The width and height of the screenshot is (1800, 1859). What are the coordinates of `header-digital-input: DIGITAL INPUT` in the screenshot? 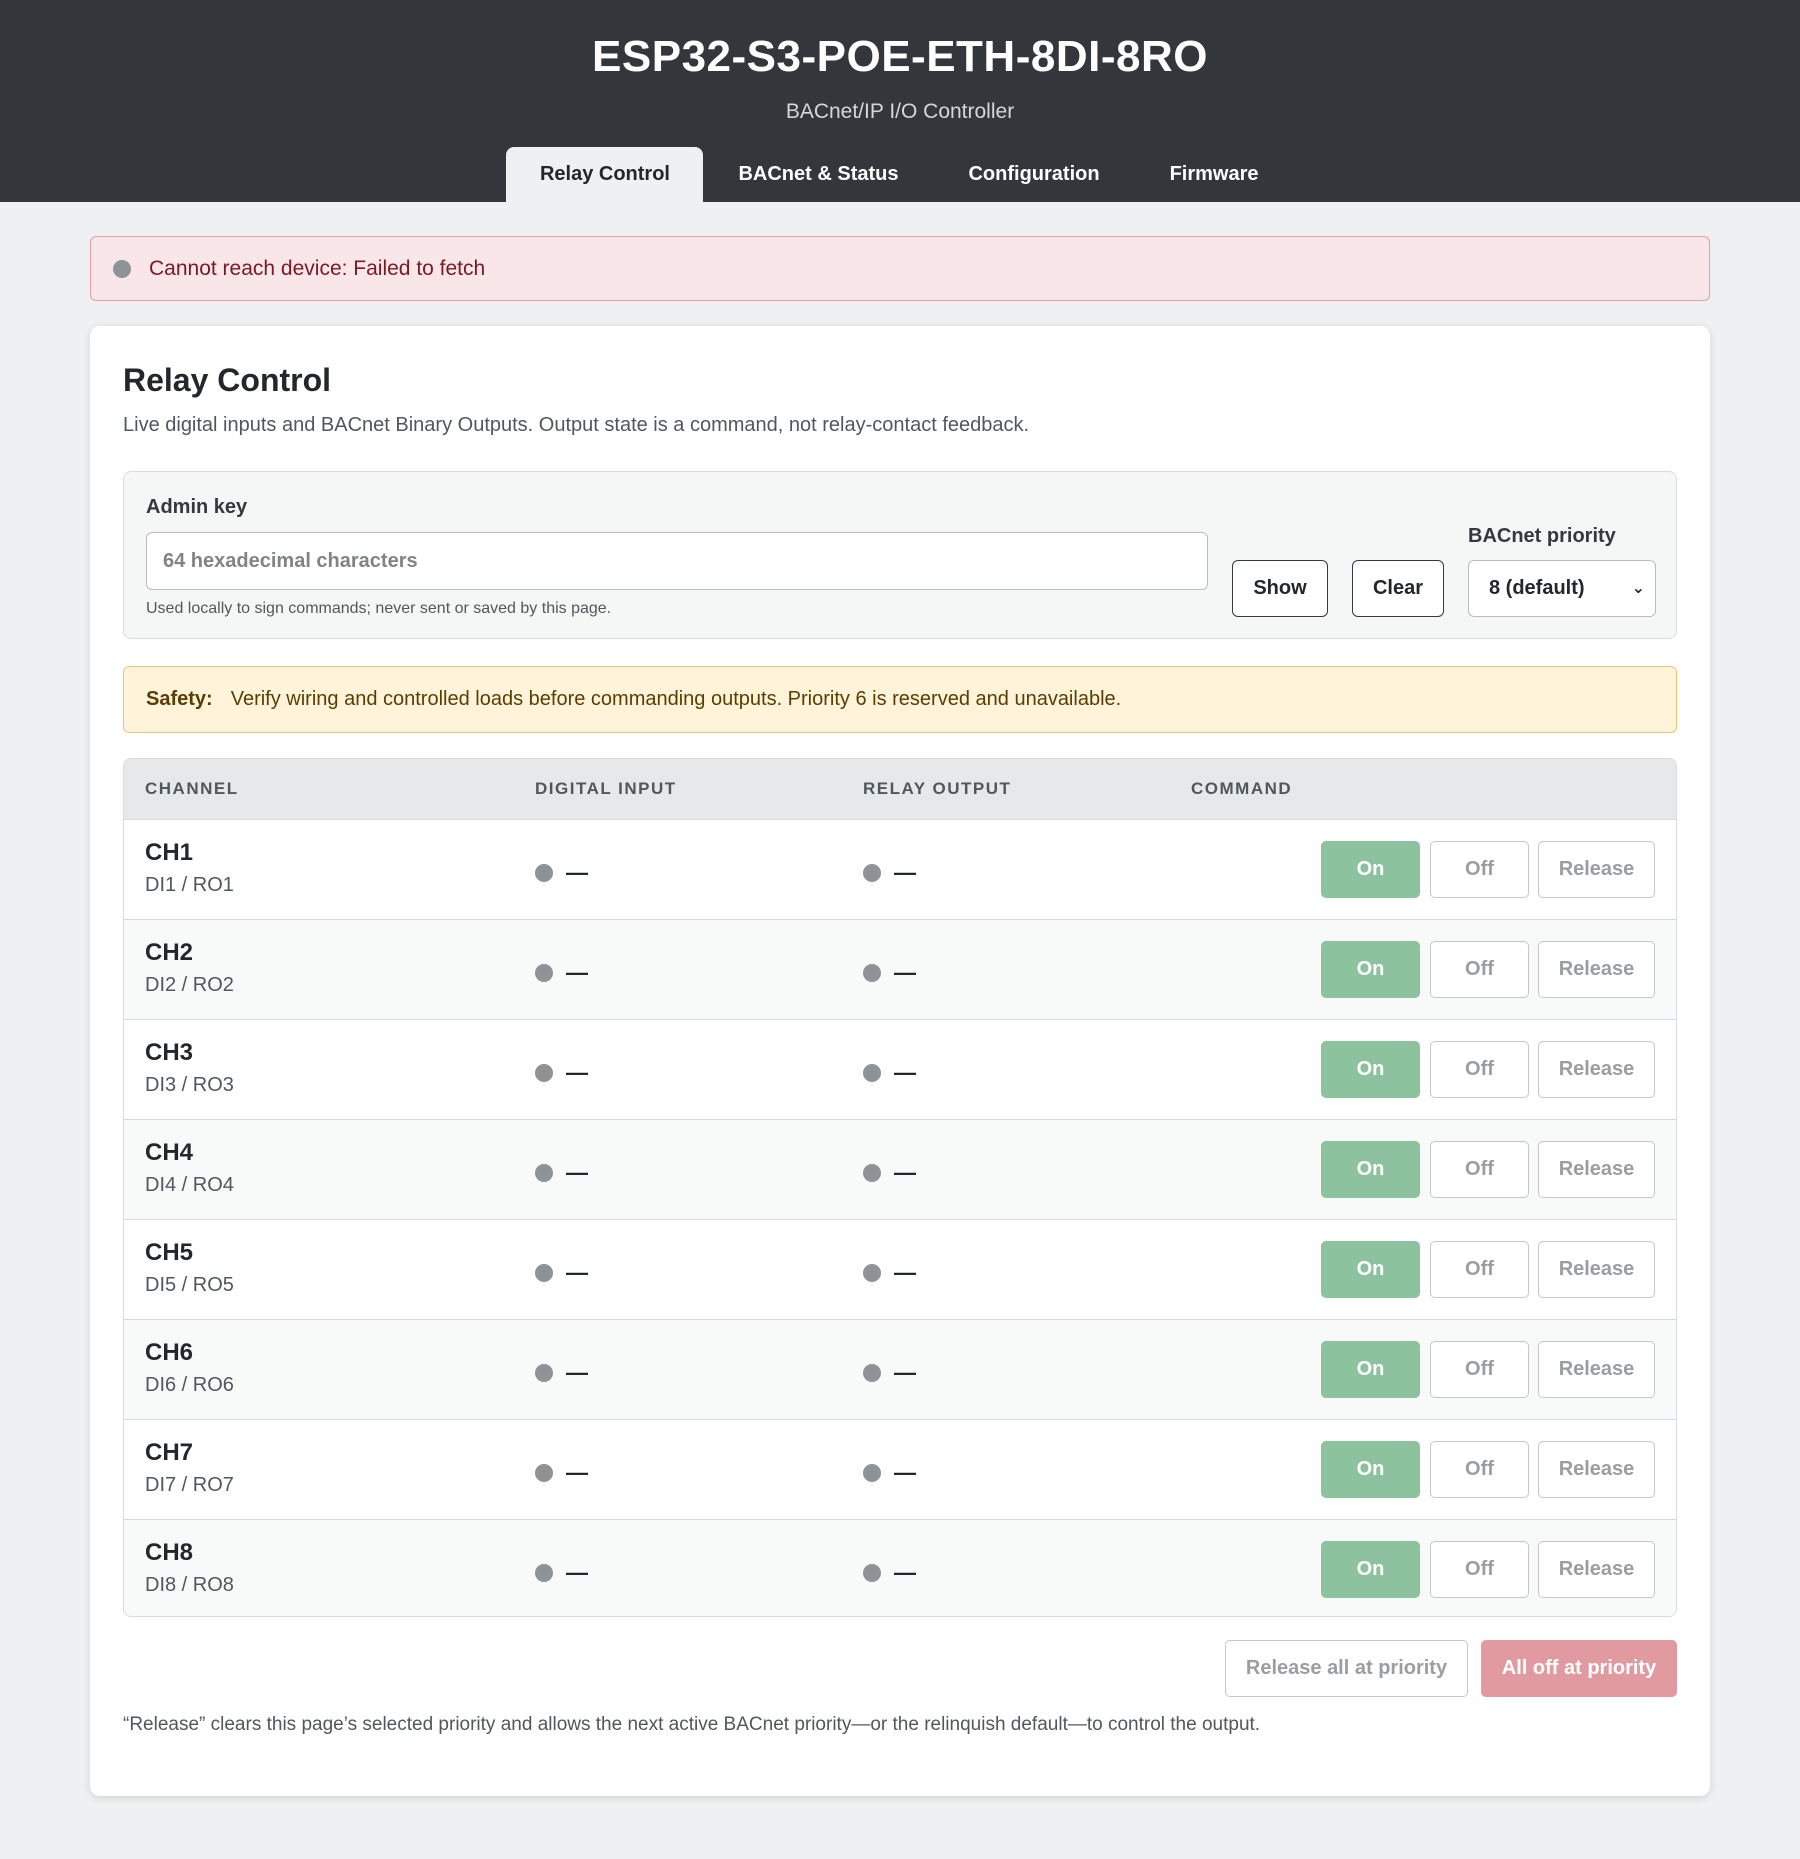 It's located at (606, 788).